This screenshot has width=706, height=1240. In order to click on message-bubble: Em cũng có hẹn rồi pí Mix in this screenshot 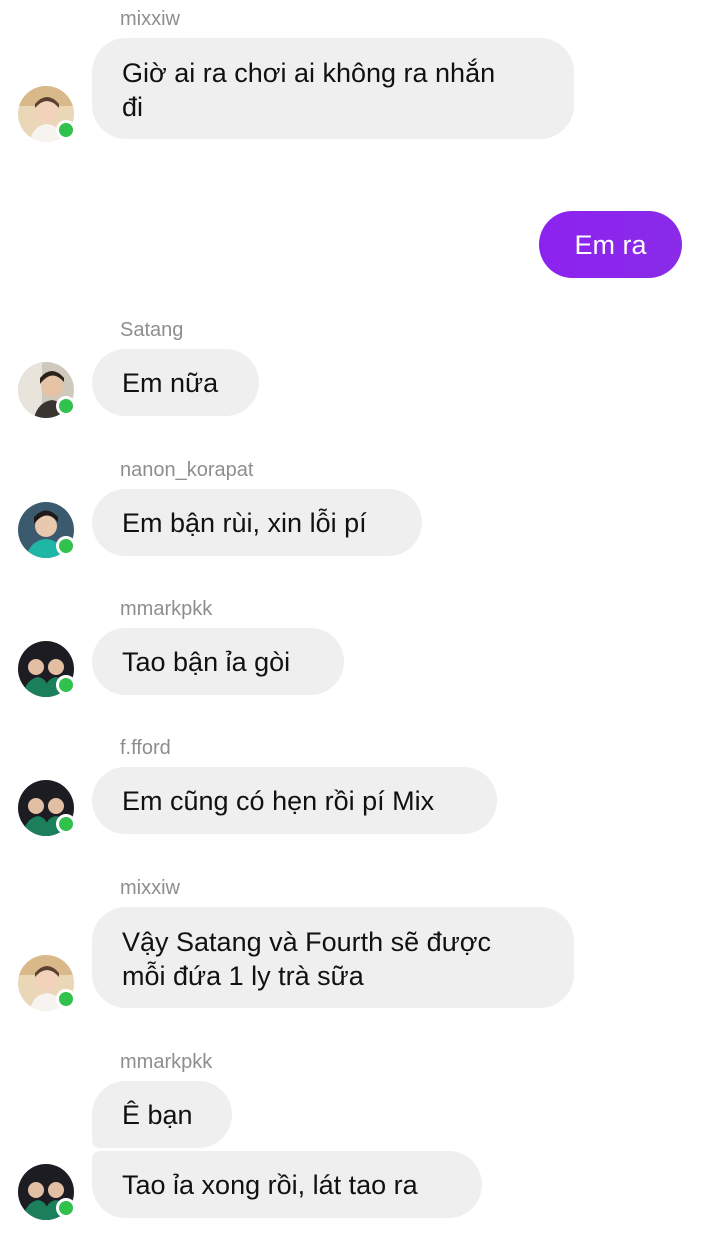, I will do `click(294, 800)`.